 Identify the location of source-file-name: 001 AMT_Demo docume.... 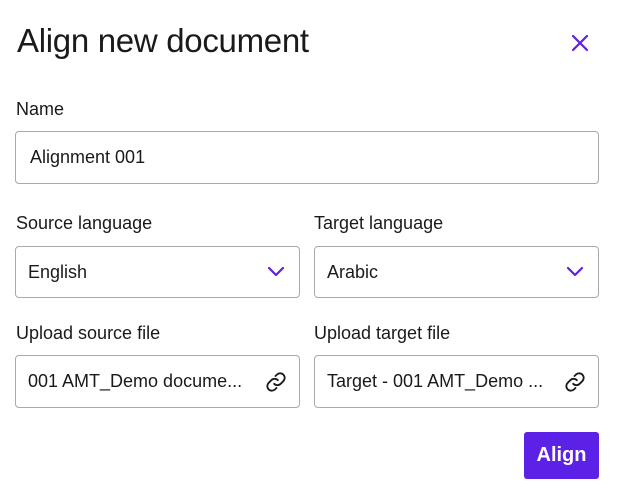
(135, 381).